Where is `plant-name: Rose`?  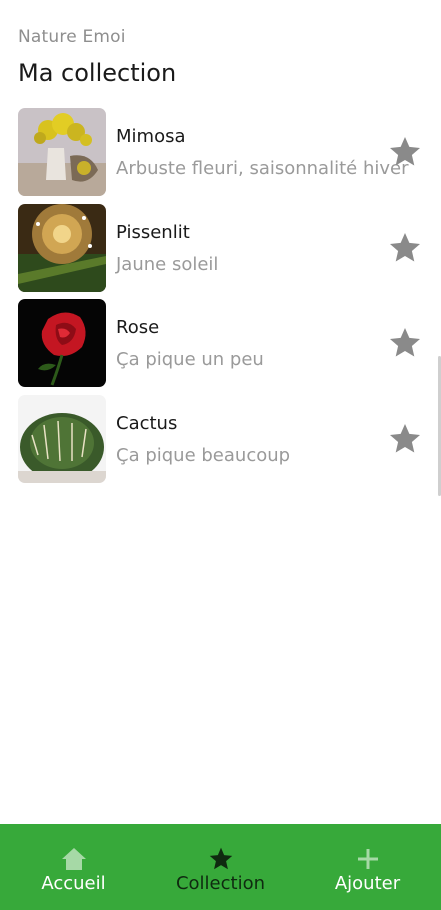 plant-name: Rose is located at coordinates (138, 327).